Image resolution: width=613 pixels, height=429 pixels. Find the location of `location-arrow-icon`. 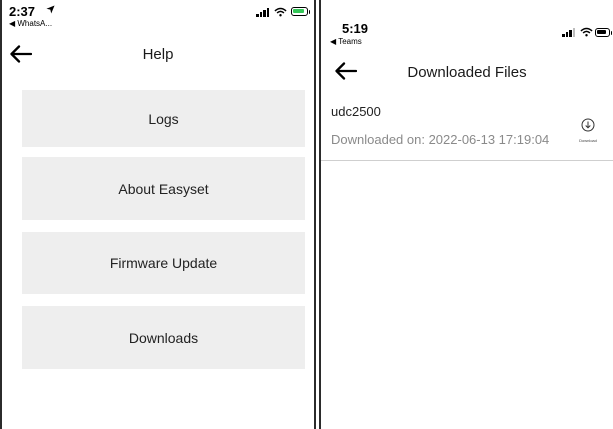

location-arrow-icon is located at coordinates (50, 9).